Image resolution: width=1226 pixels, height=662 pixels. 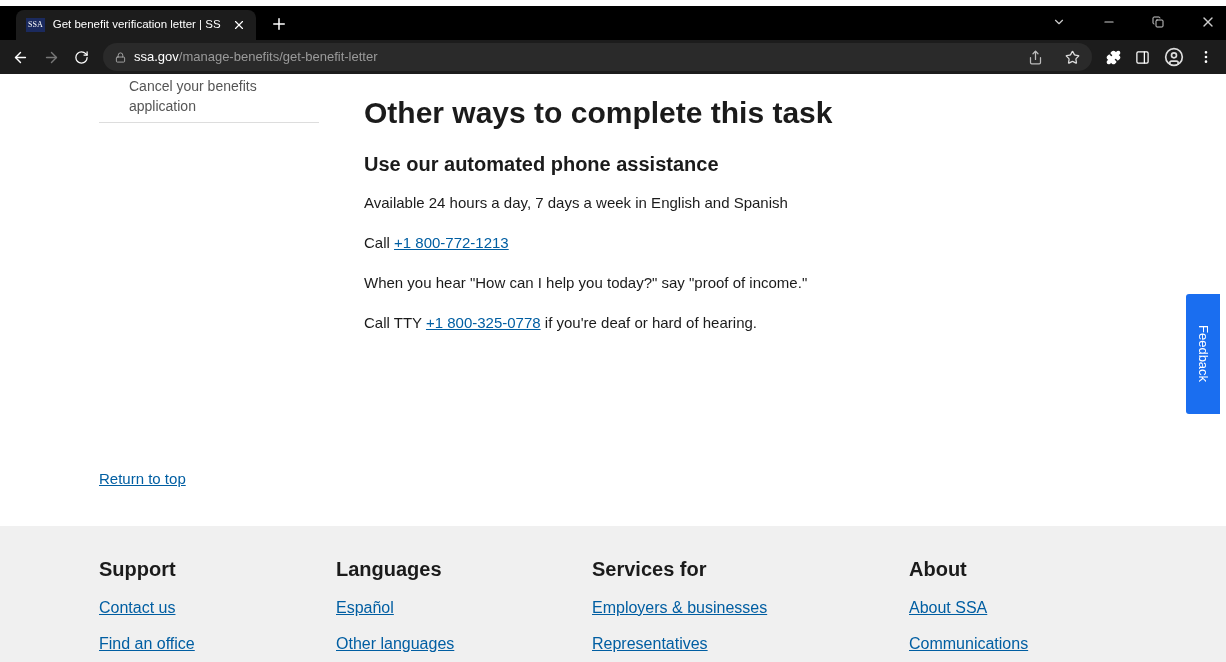 What do you see at coordinates (1009, 608) in the screenshot?
I see `footer-link: About SSA` at bounding box center [1009, 608].